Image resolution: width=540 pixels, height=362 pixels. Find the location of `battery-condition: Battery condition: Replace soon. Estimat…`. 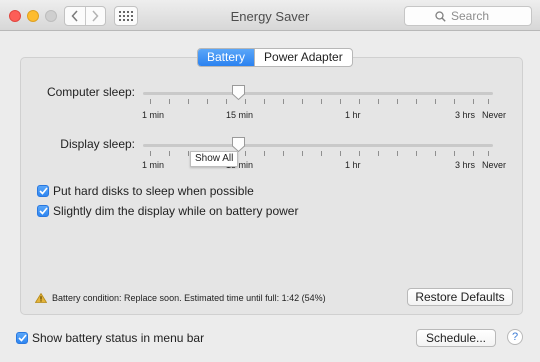

battery-condition: Battery condition: Replace soon. Estimat… is located at coordinates (180, 298).